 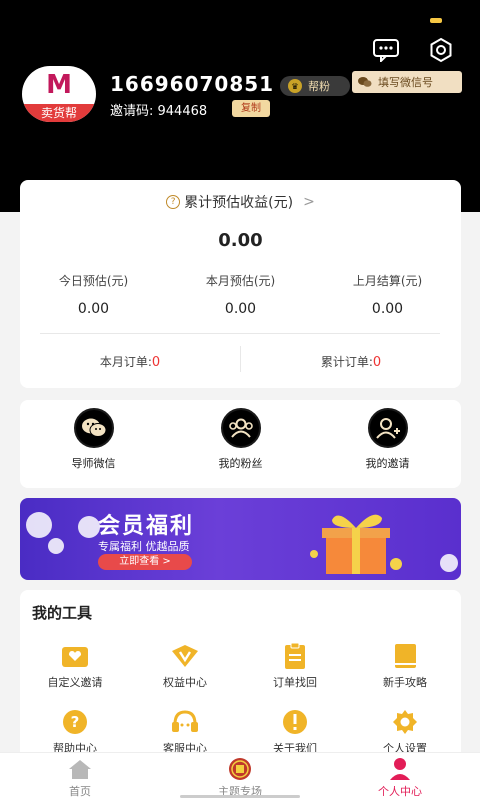 What do you see at coordinates (387, 463) in the screenshot?
I see `shortcut-label: 我的邀请` at bounding box center [387, 463].